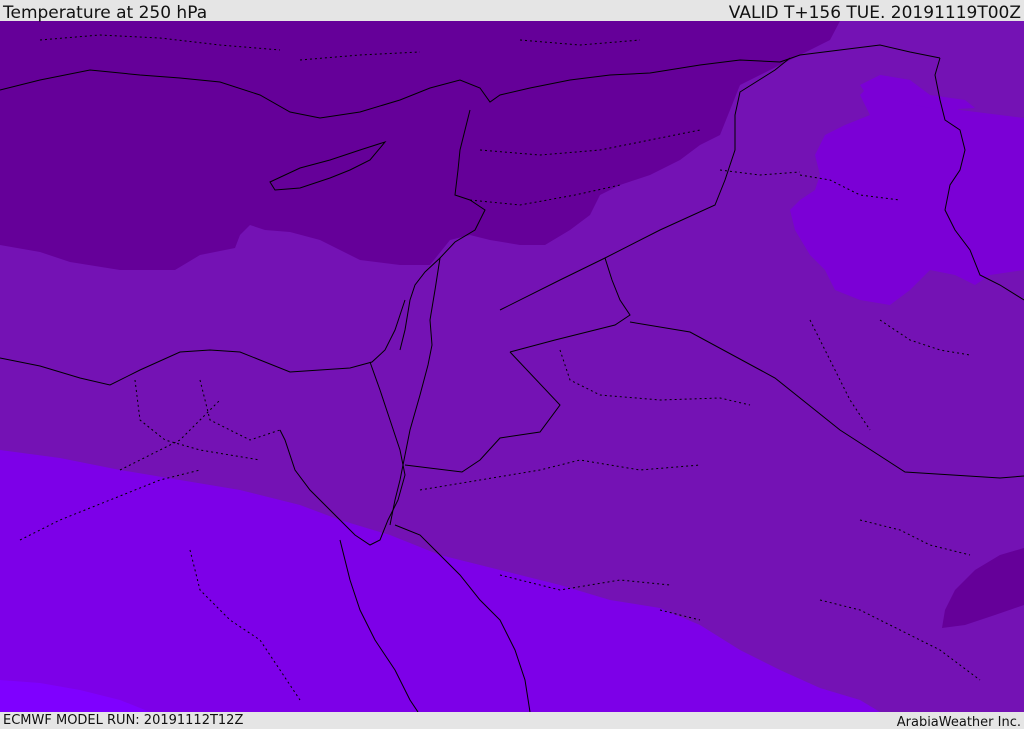 The height and width of the screenshot is (729, 1024). What do you see at coordinates (105, 13) in the screenshot?
I see `map-title: Temperature at 250 hPa` at bounding box center [105, 13].